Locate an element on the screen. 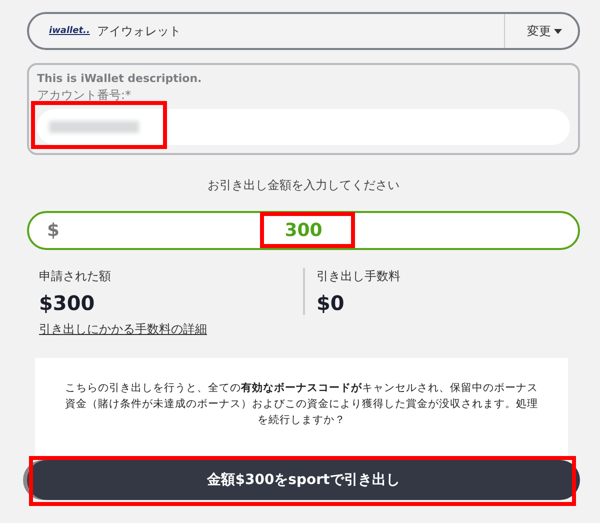 The width and height of the screenshot is (600, 523). payment-method-name: アイウォレット is located at coordinates (139, 31).